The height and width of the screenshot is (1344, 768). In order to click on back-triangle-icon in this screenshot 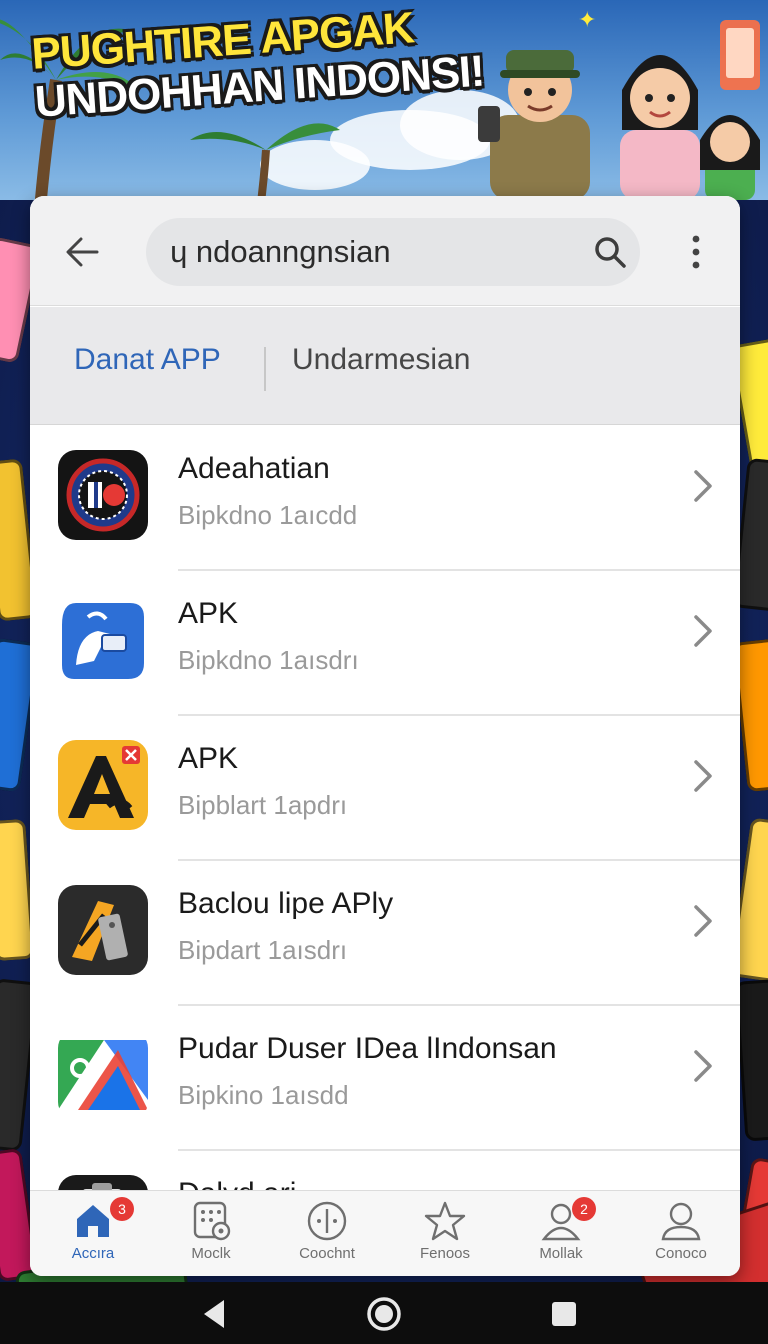, I will do `click(216, 1314)`.